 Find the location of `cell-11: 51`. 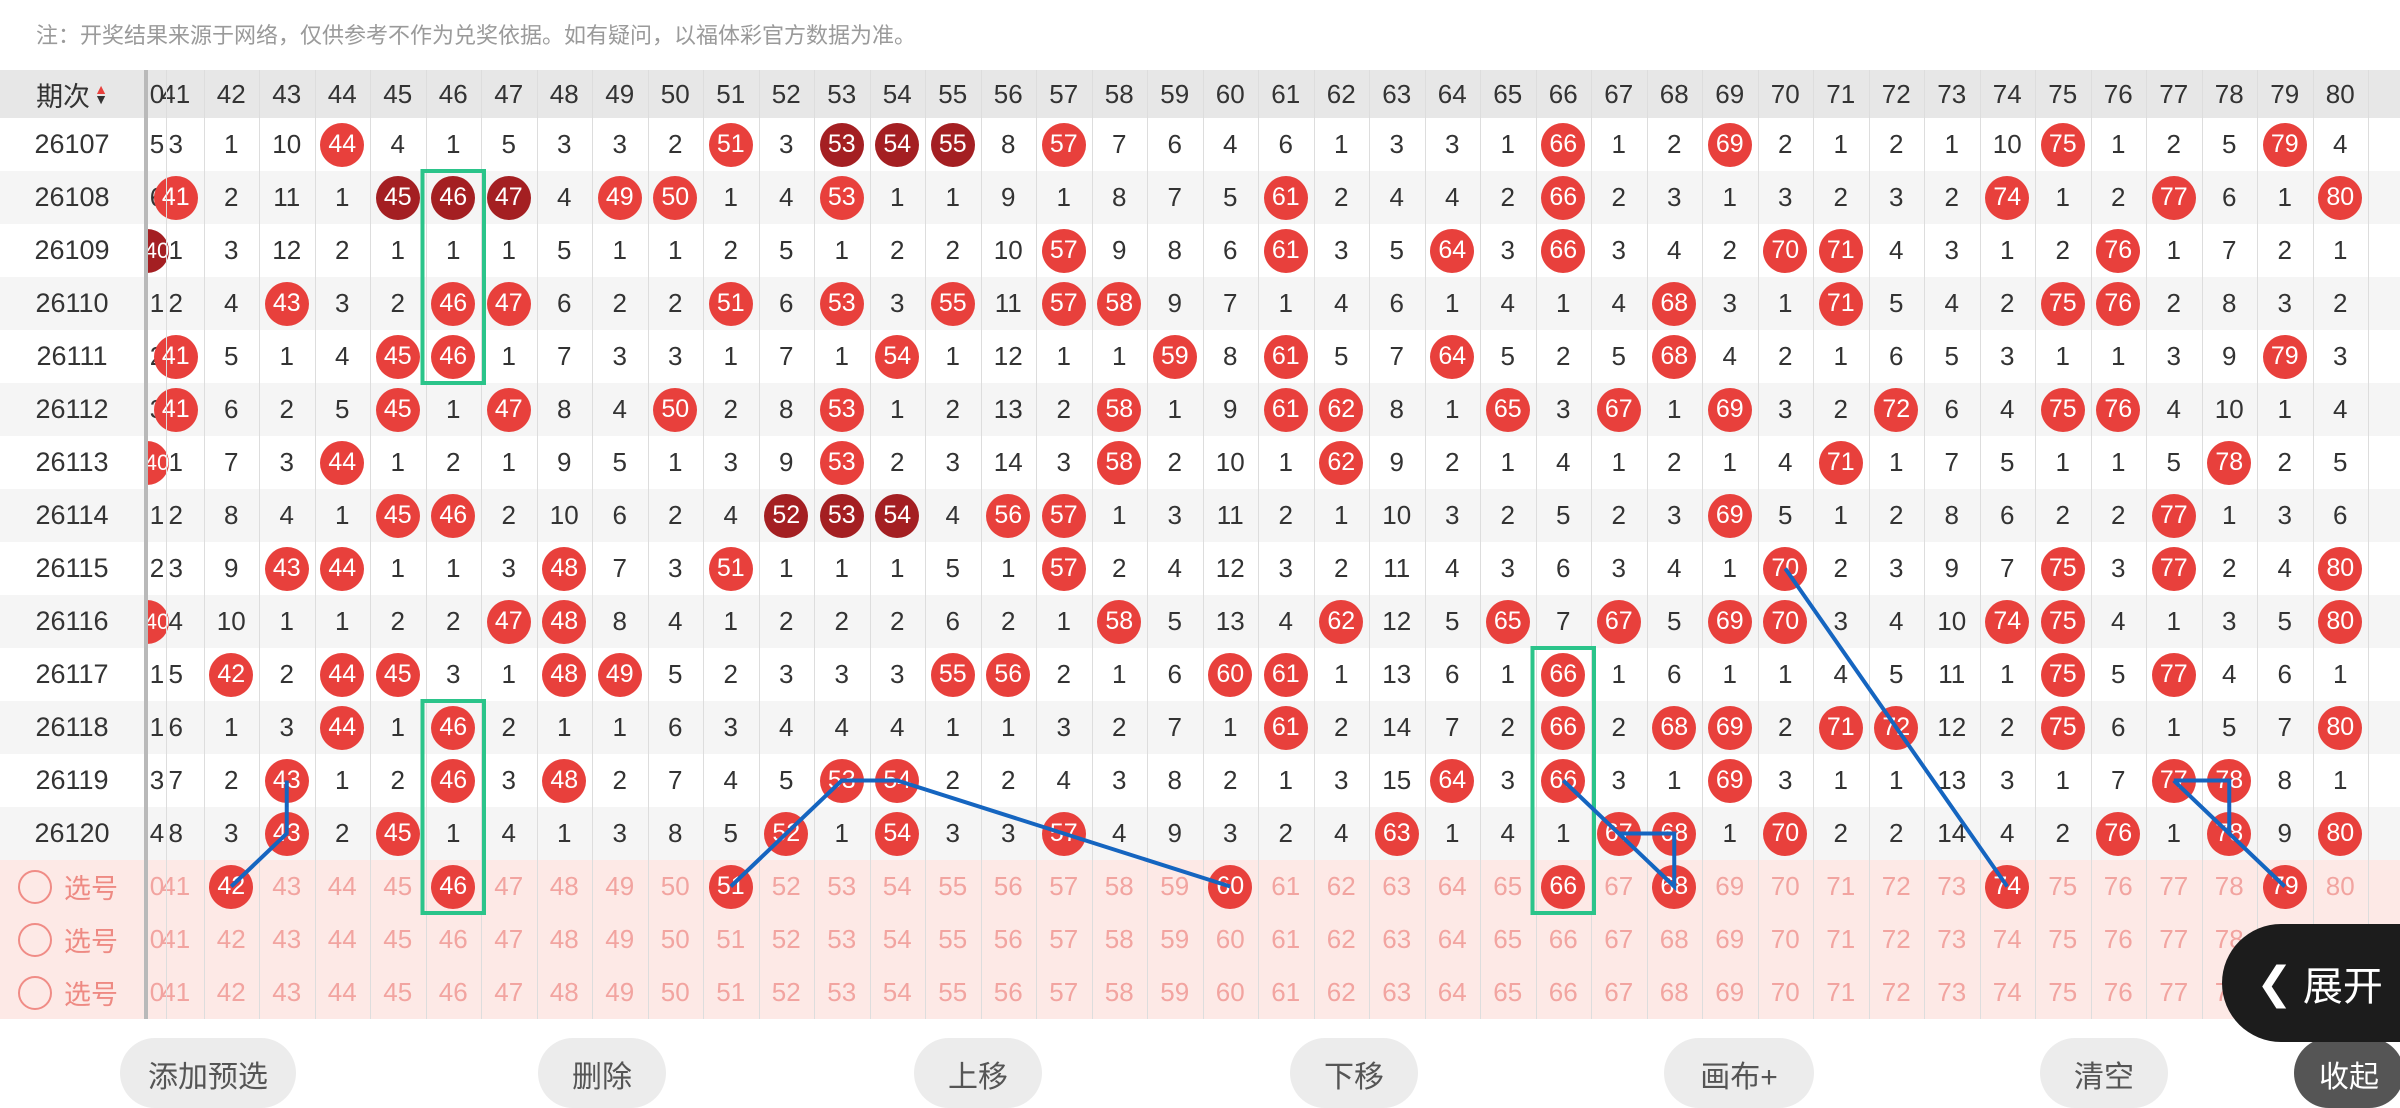

cell-11: 51 is located at coordinates (731, 992).